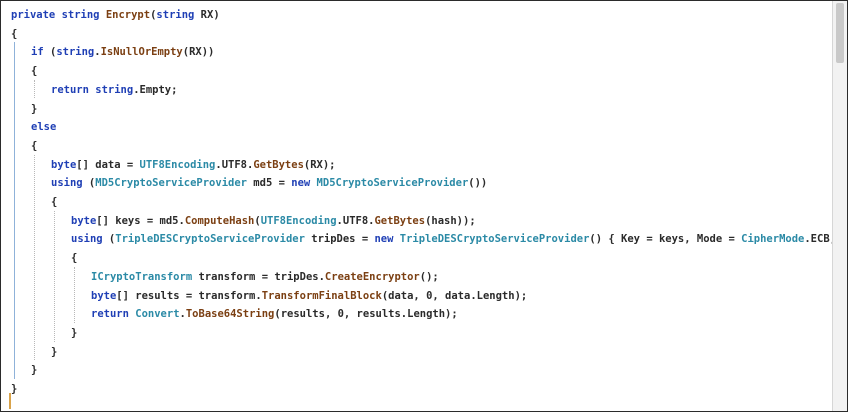  I want to click on code-token: md5 =, so click(269, 183).